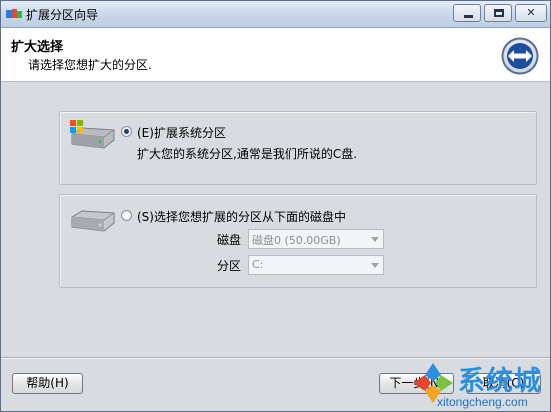 The width and height of the screenshot is (551, 412). I want to click on extend-arrows-icon, so click(520, 56).